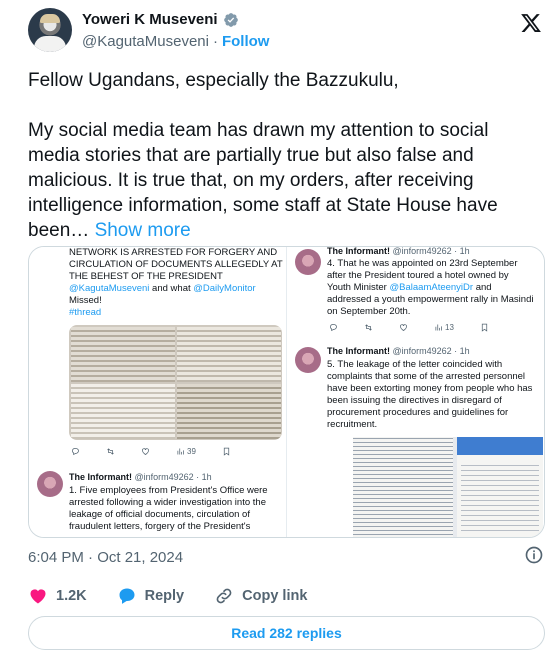 The image size is (555, 659). What do you see at coordinates (448, 487) in the screenshot?
I see `right-documents-image` at bounding box center [448, 487].